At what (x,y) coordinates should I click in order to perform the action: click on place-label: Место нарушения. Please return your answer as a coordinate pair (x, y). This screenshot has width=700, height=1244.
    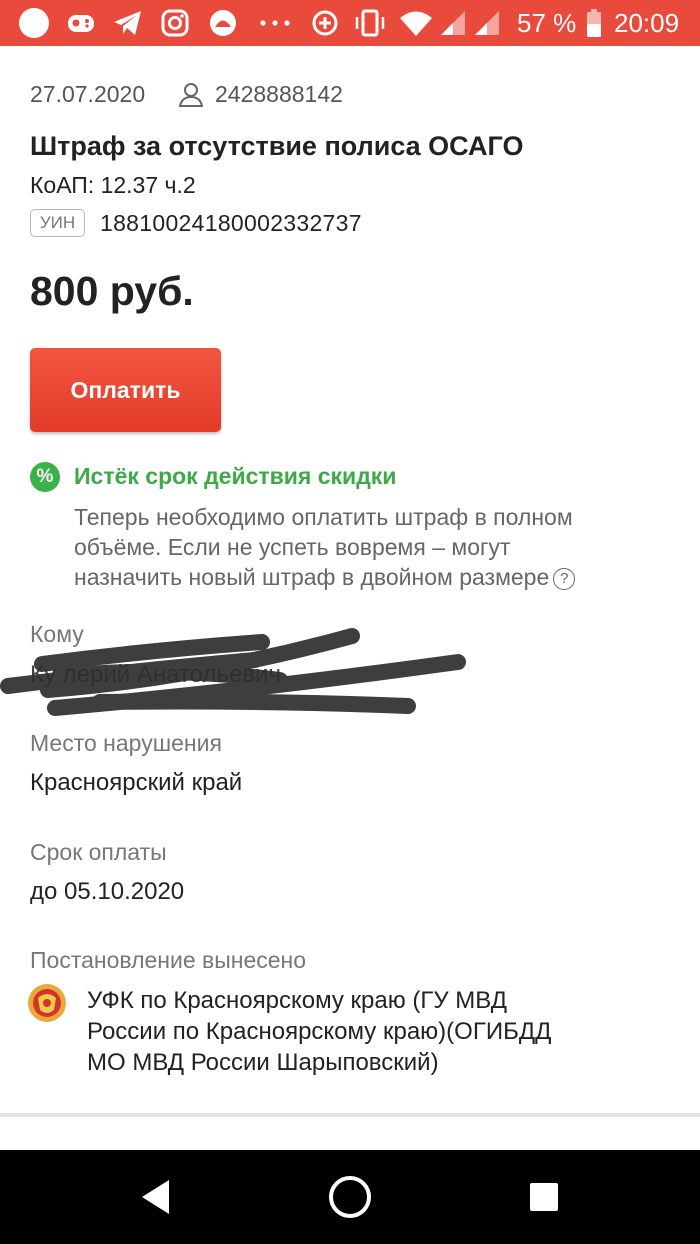
    Looking at the image, I should click on (126, 743).